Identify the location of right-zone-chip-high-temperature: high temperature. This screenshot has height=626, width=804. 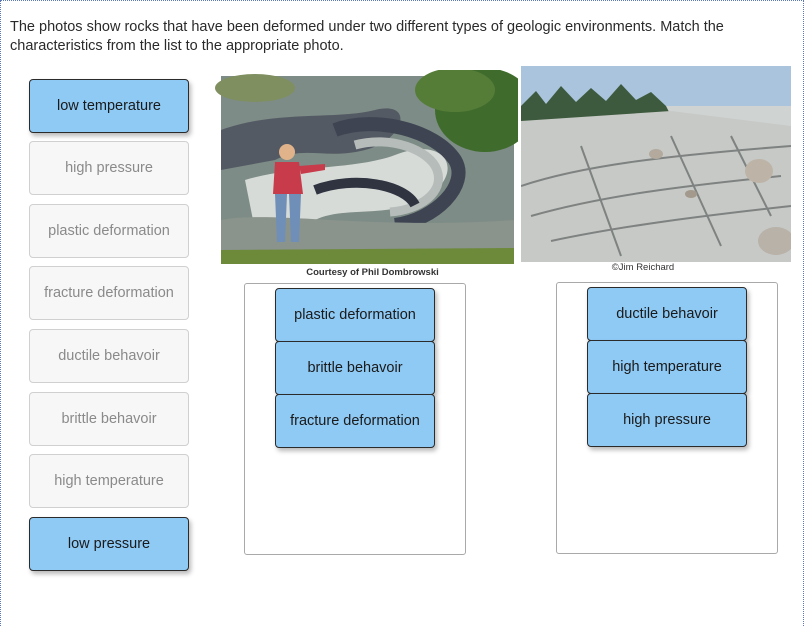
(667, 367).